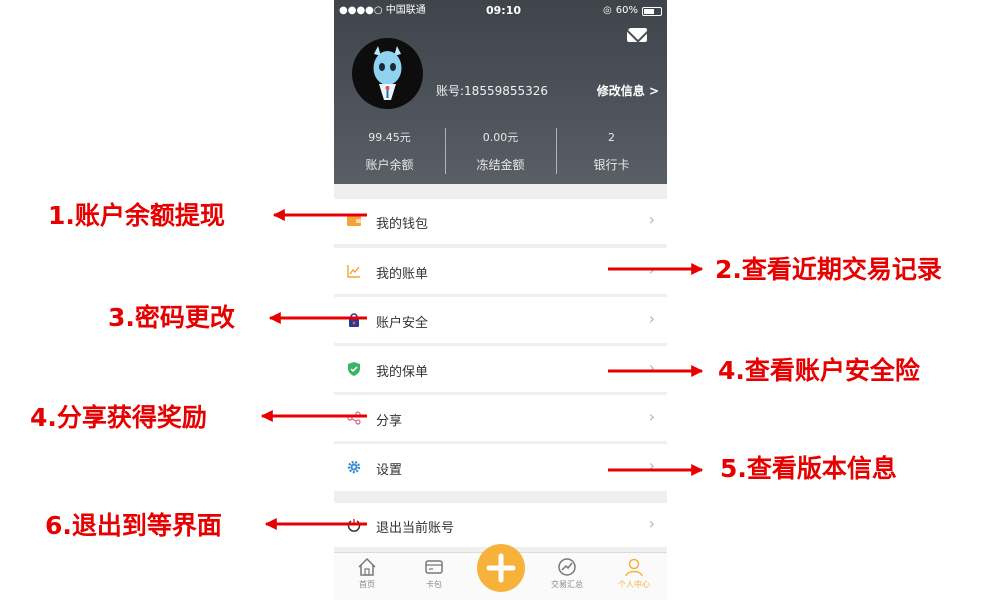  What do you see at coordinates (389, 151) in the screenshot?
I see `stat-balance: 99.45元 账户余额` at bounding box center [389, 151].